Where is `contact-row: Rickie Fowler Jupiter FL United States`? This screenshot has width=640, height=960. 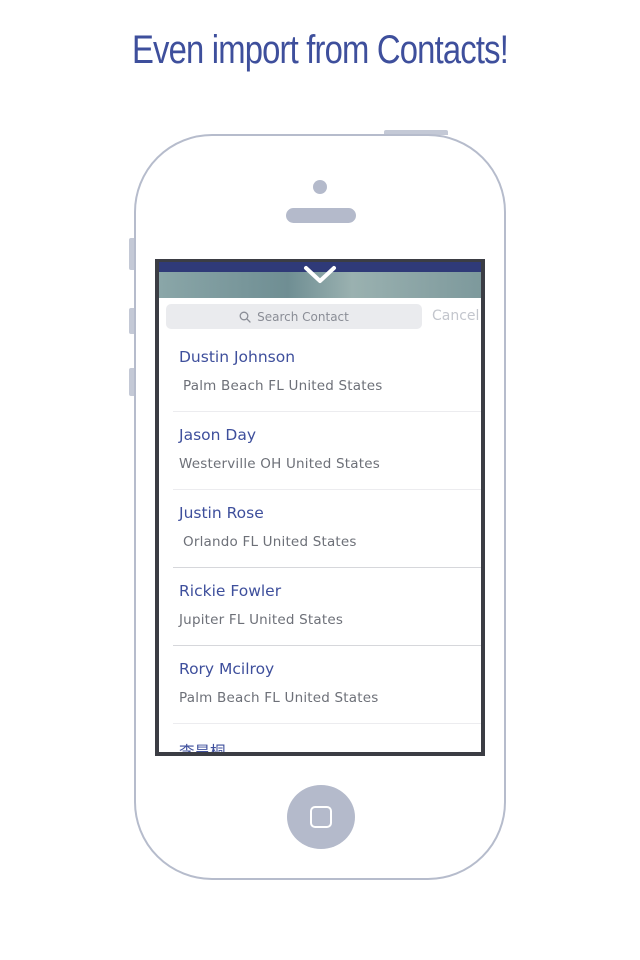
contact-row: Rickie Fowler Jupiter FL United States is located at coordinates (320, 607).